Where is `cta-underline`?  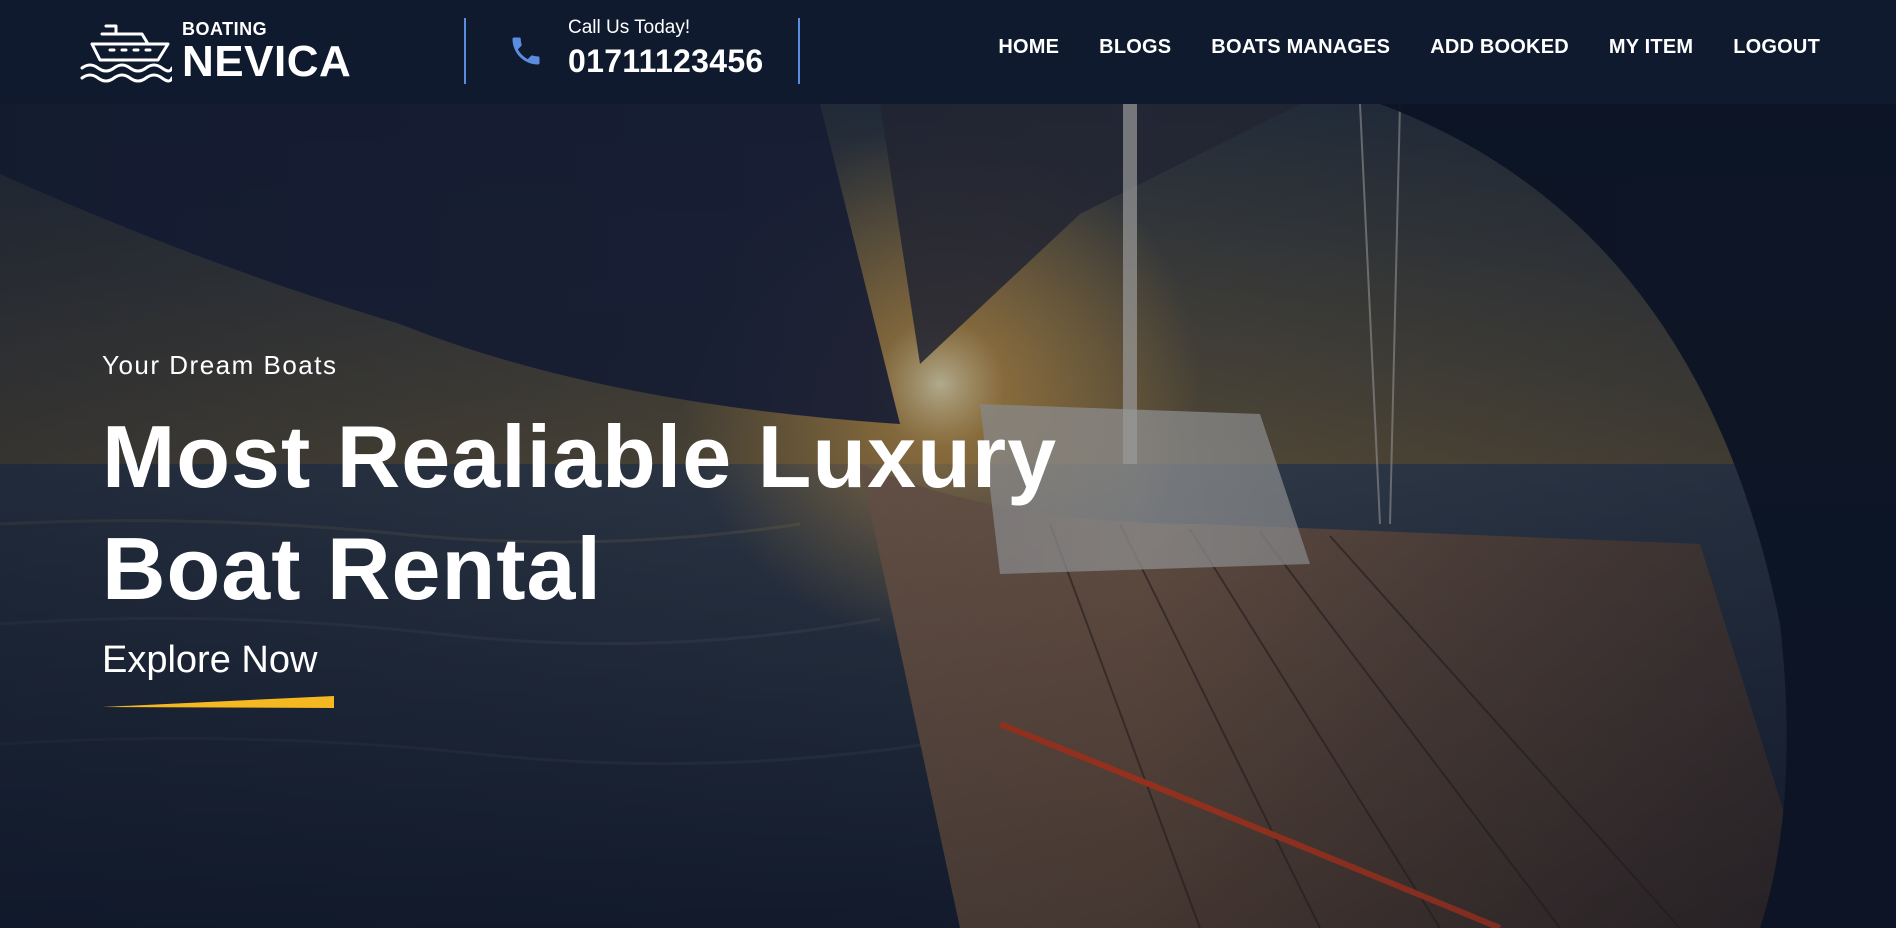 cta-underline is located at coordinates (218, 702).